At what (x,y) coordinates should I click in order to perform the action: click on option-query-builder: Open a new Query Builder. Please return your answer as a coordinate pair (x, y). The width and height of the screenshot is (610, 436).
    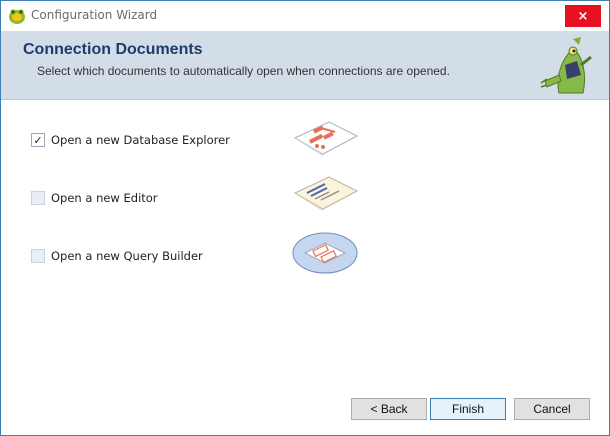
    Looking at the image, I should click on (117, 256).